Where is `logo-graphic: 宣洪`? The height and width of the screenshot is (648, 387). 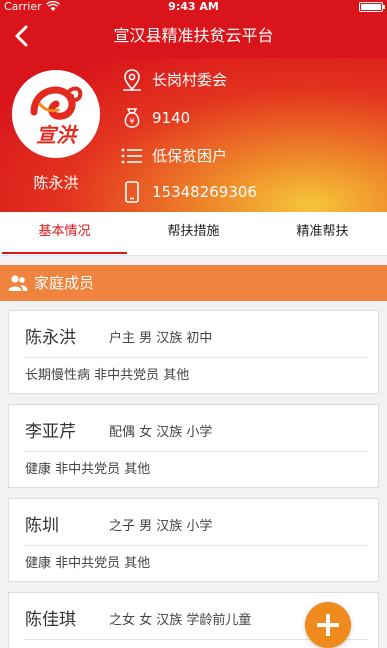 logo-graphic: 宣洪 is located at coordinates (56, 114).